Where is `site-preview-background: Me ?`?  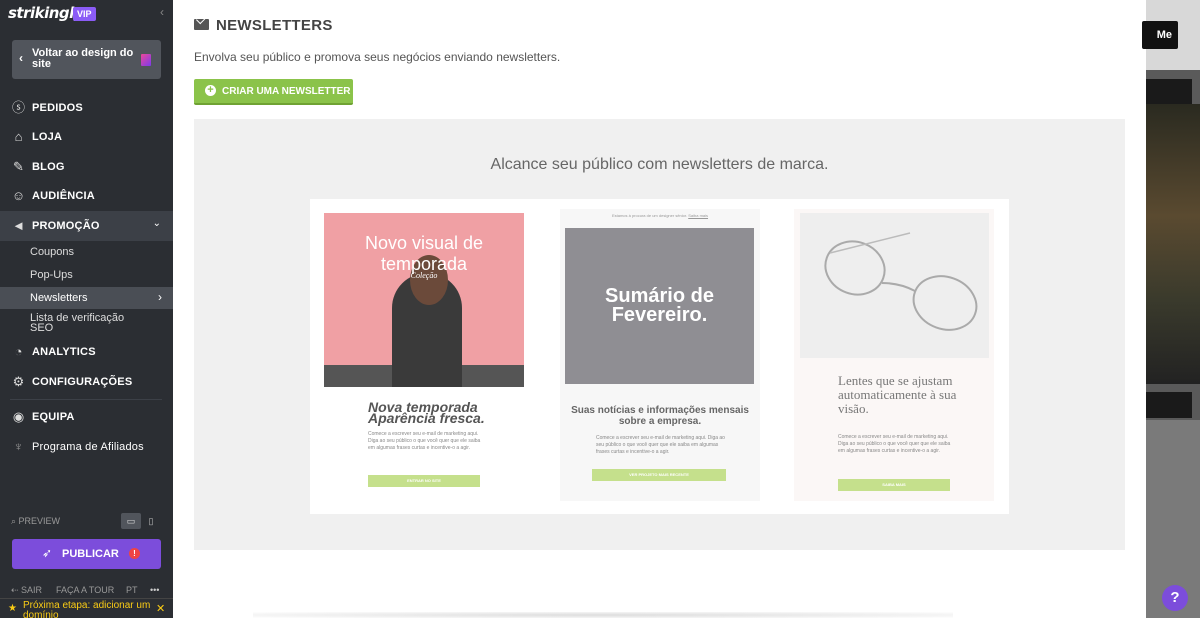 site-preview-background: Me ? is located at coordinates (1171, 309).